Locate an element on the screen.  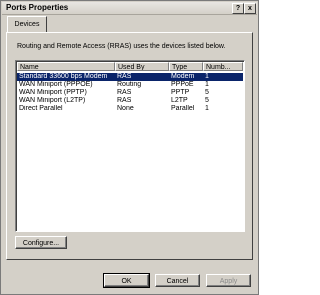
device-name: Standard 33600 bps Modem is located at coordinates (63, 76).